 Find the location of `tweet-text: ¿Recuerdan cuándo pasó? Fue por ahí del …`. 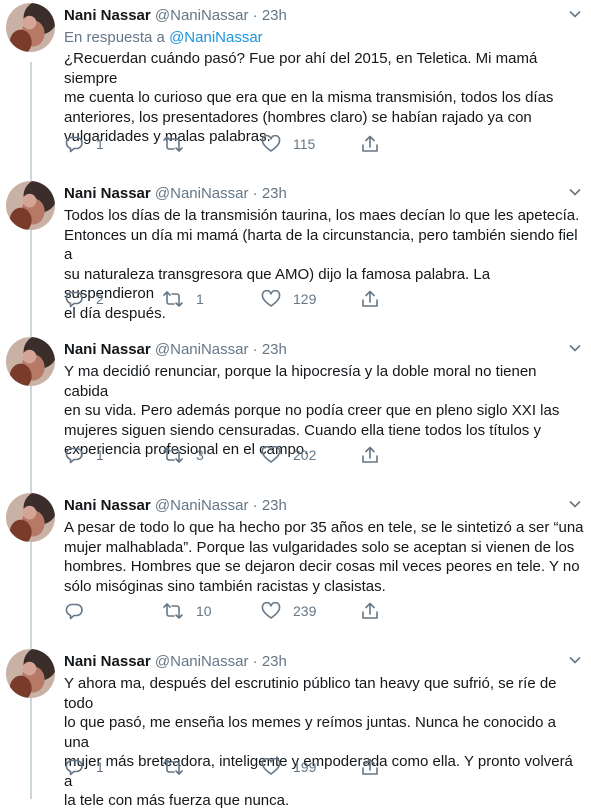

tweet-text: ¿Recuerdan cuándo pasó? Fue por ahí del … is located at coordinates (309, 97).